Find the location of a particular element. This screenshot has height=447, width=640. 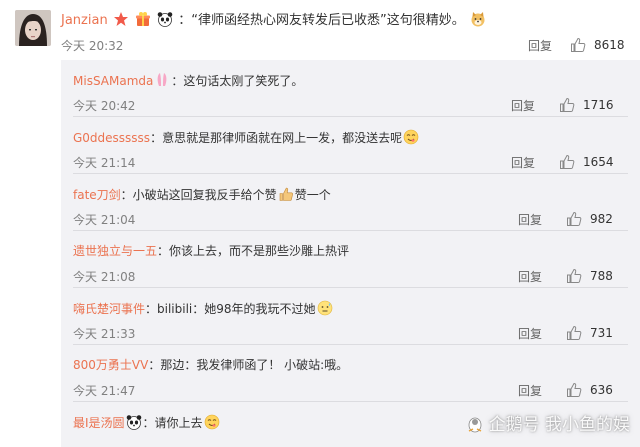

like-count: 731 is located at coordinates (601, 333).